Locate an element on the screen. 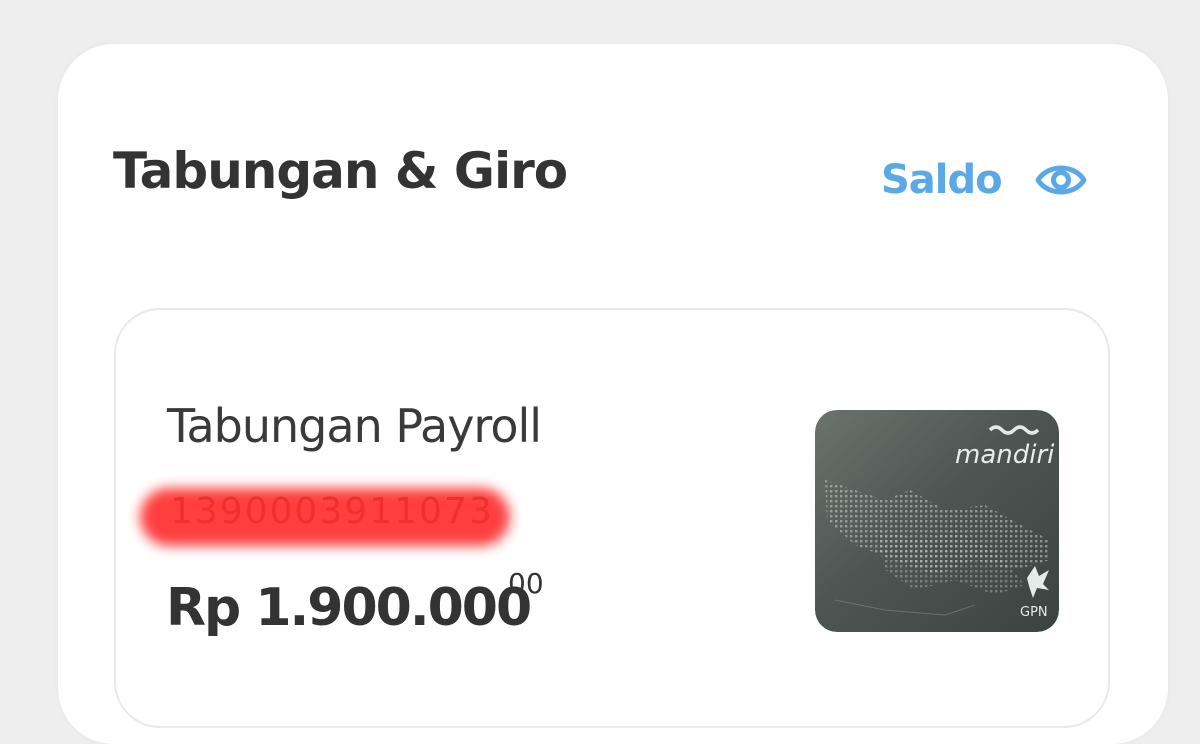 Image resolution: width=1200 pixels, height=744 pixels. svg-text: GPN is located at coordinates (1034, 612).